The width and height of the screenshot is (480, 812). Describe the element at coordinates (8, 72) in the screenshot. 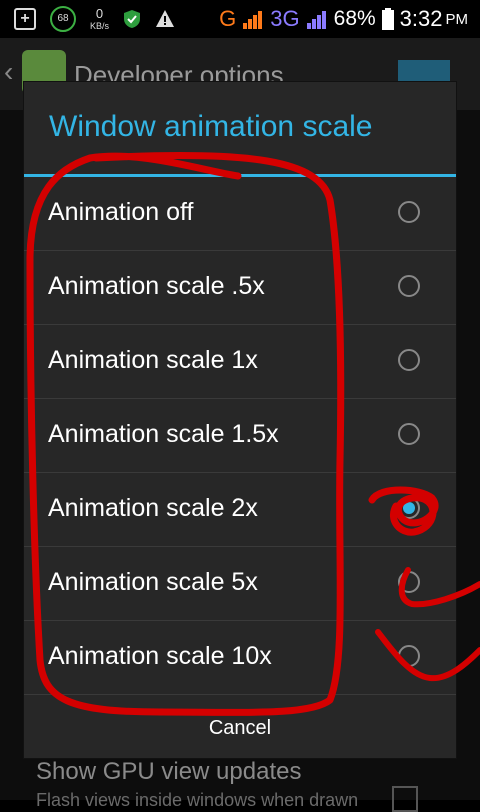

I see `back-chevron-icon: ‹` at that location.